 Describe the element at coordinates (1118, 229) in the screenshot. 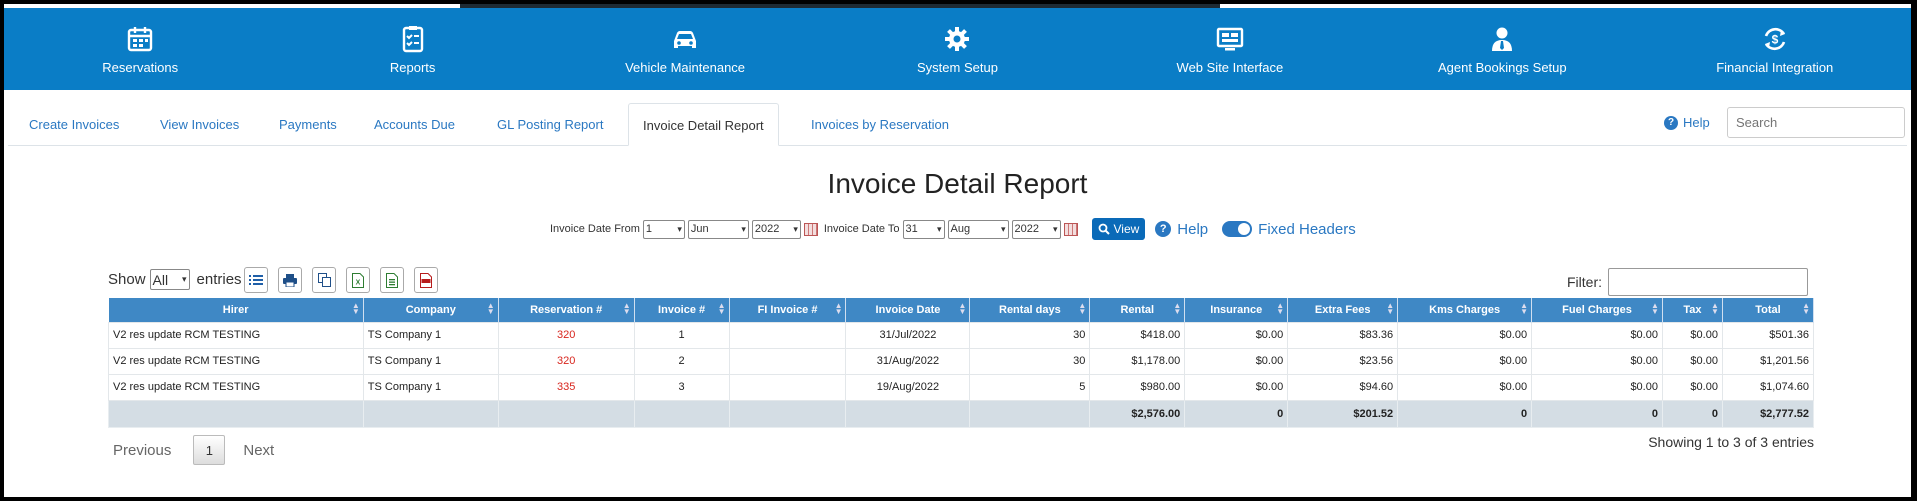

I see `view-button: View` at that location.